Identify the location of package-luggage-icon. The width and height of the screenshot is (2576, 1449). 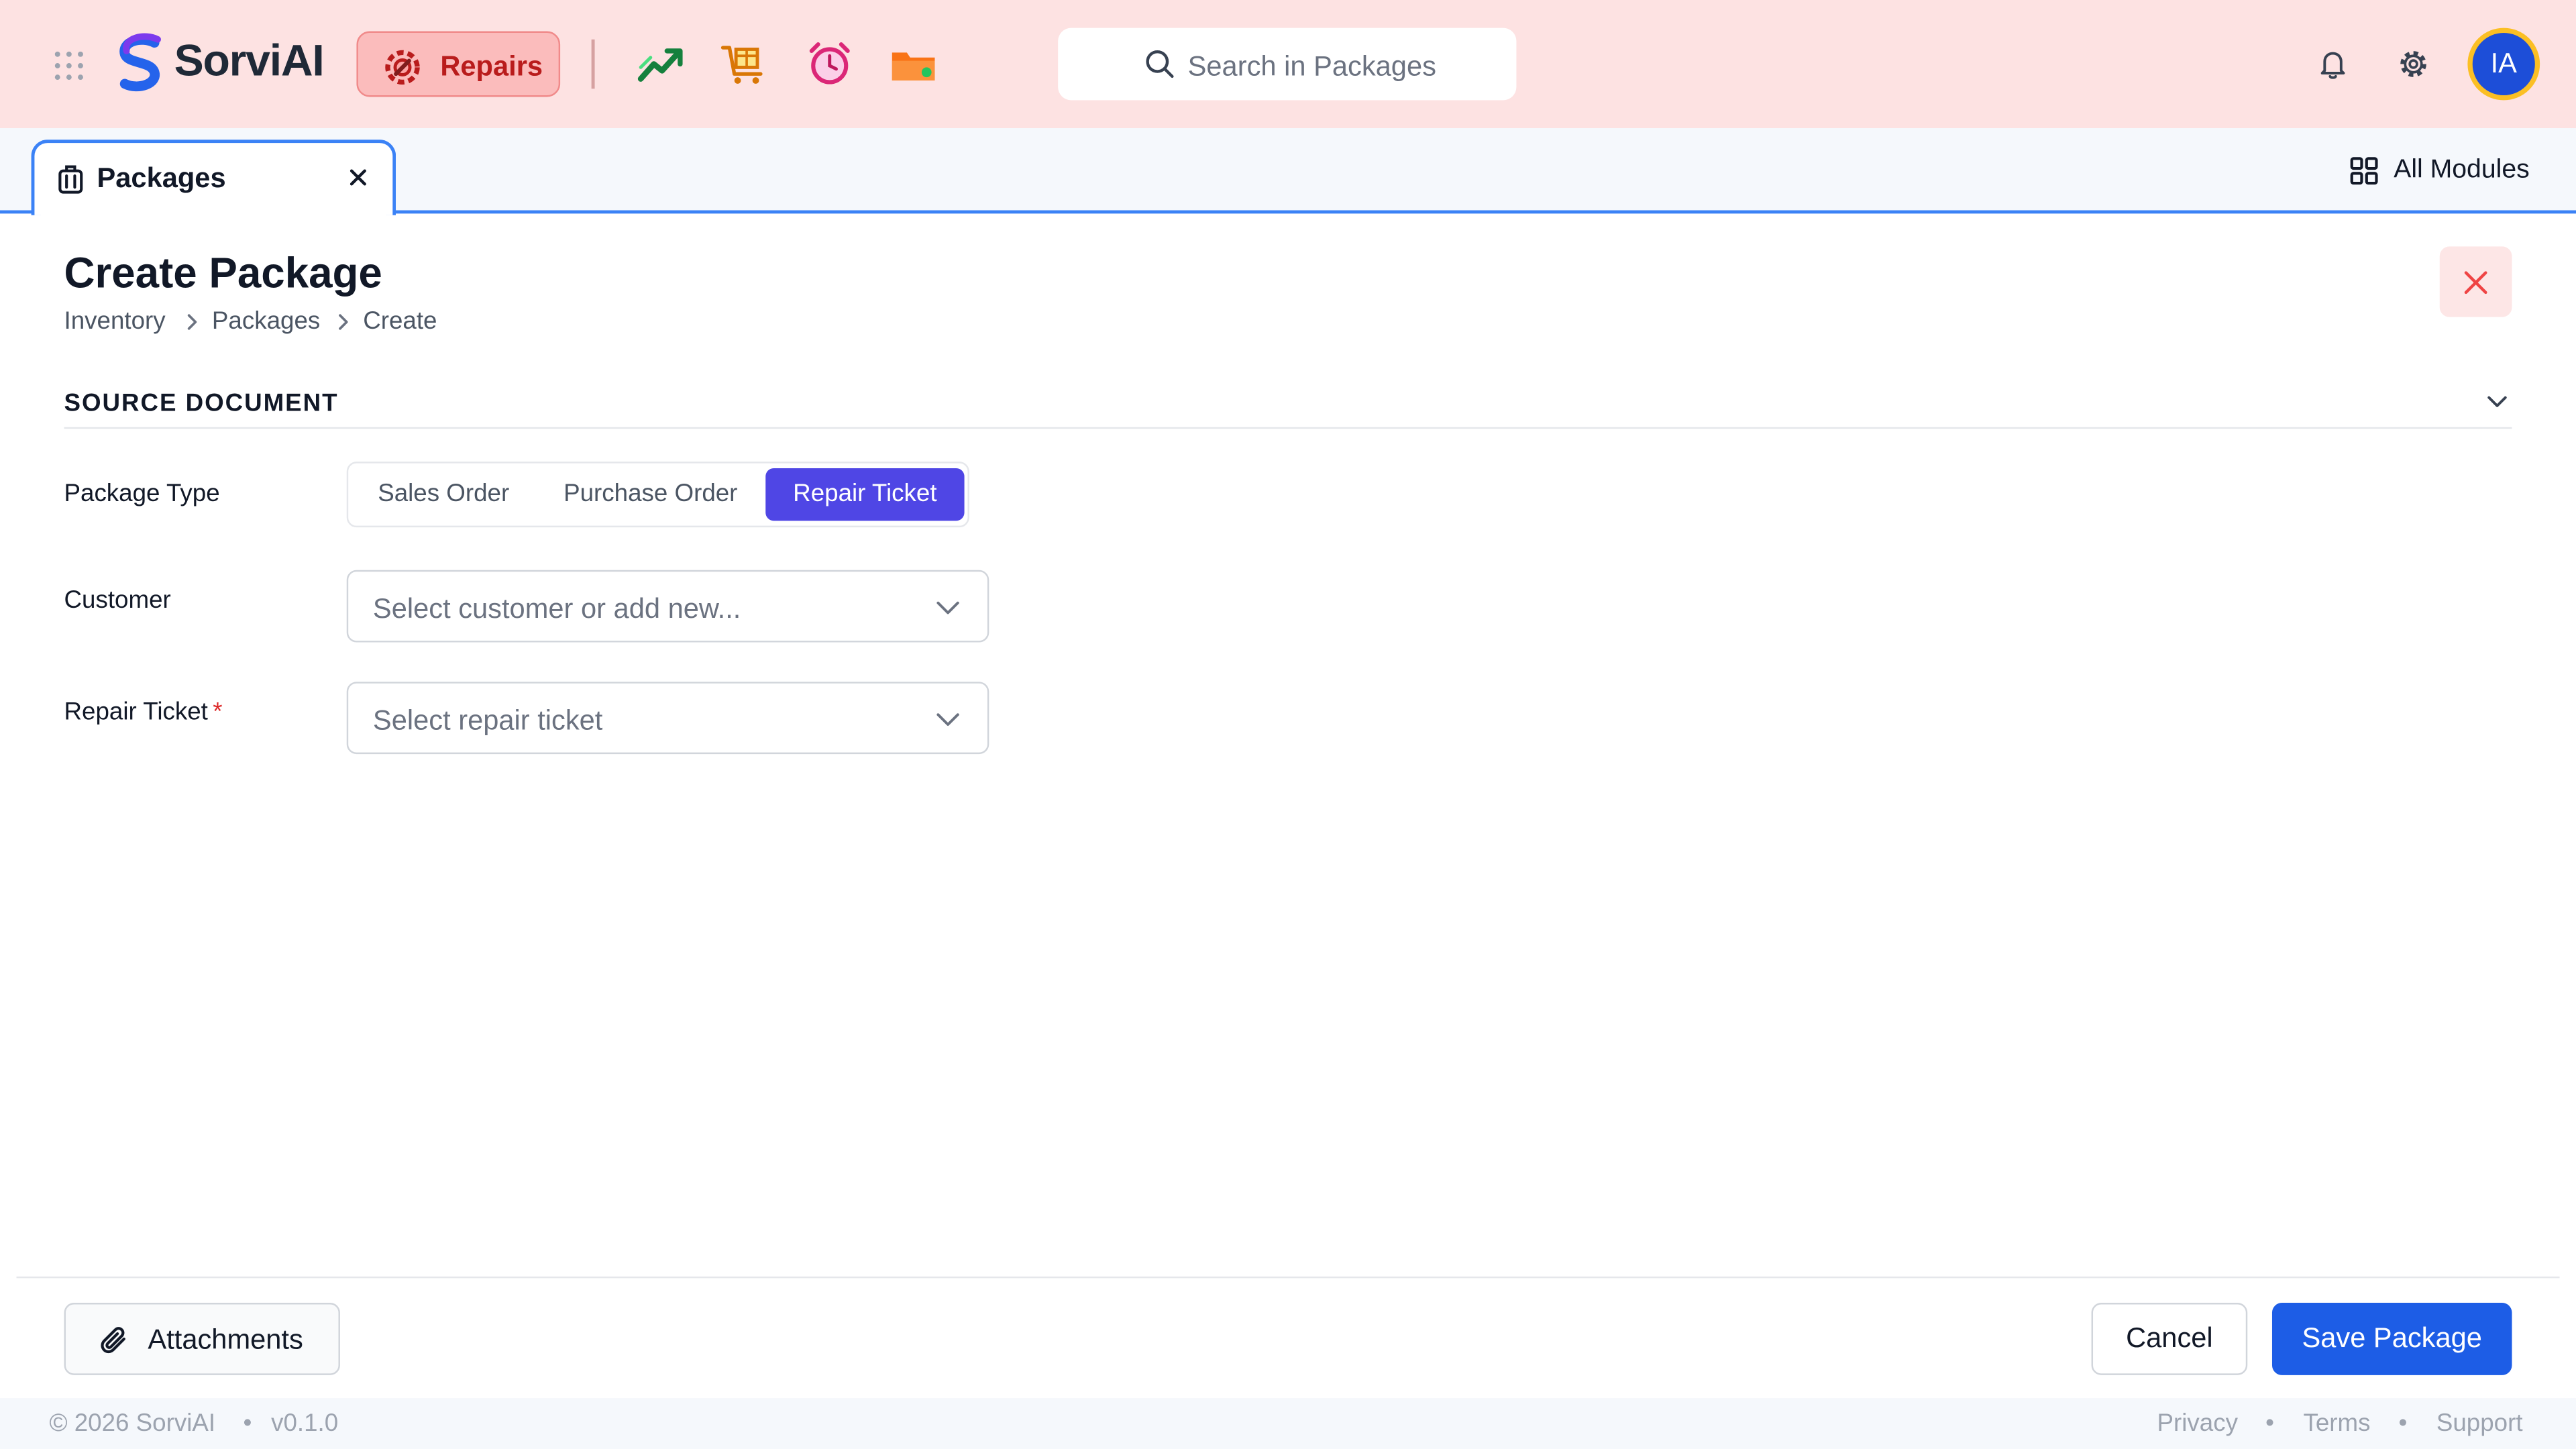
(70, 179).